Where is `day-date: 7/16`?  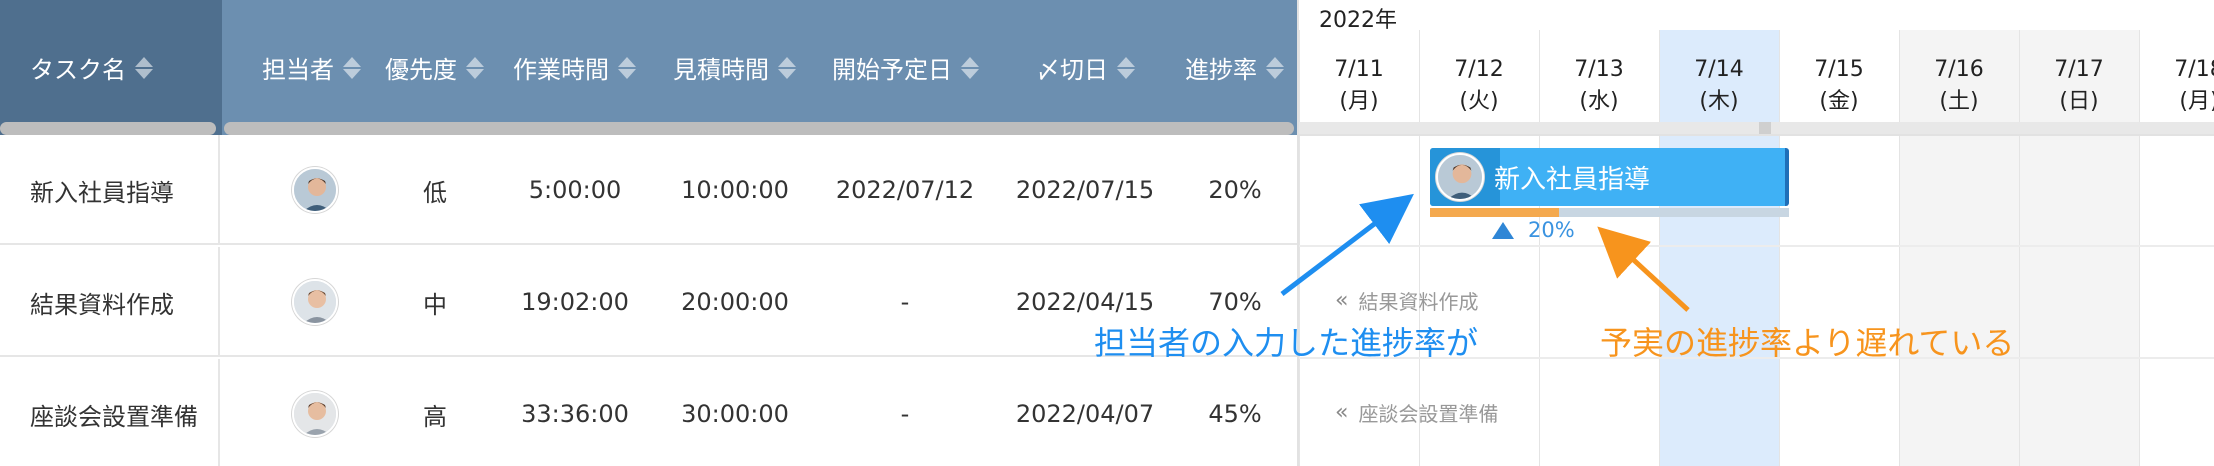 day-date: 7/16 is located at coordinates (1959, 69).